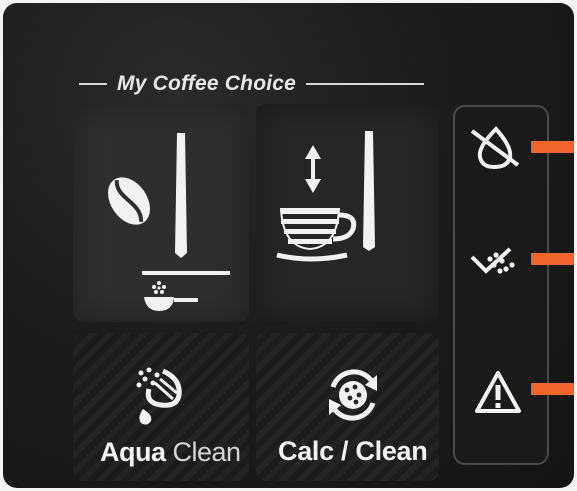  What do you see at coordinates (207, 452) in the screenshot?
I see `aqua-label-thin: Clean` at bounding box center [207, 452].